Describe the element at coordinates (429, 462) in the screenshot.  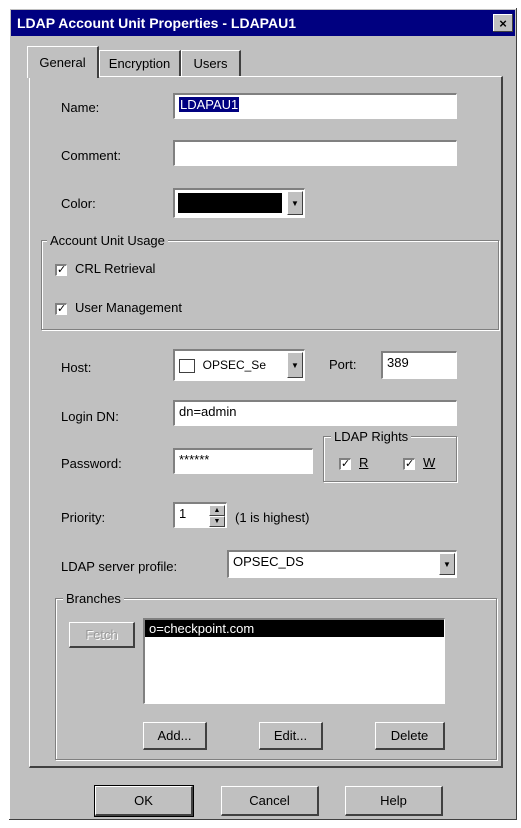
I see `write-right-label: W` at that location.